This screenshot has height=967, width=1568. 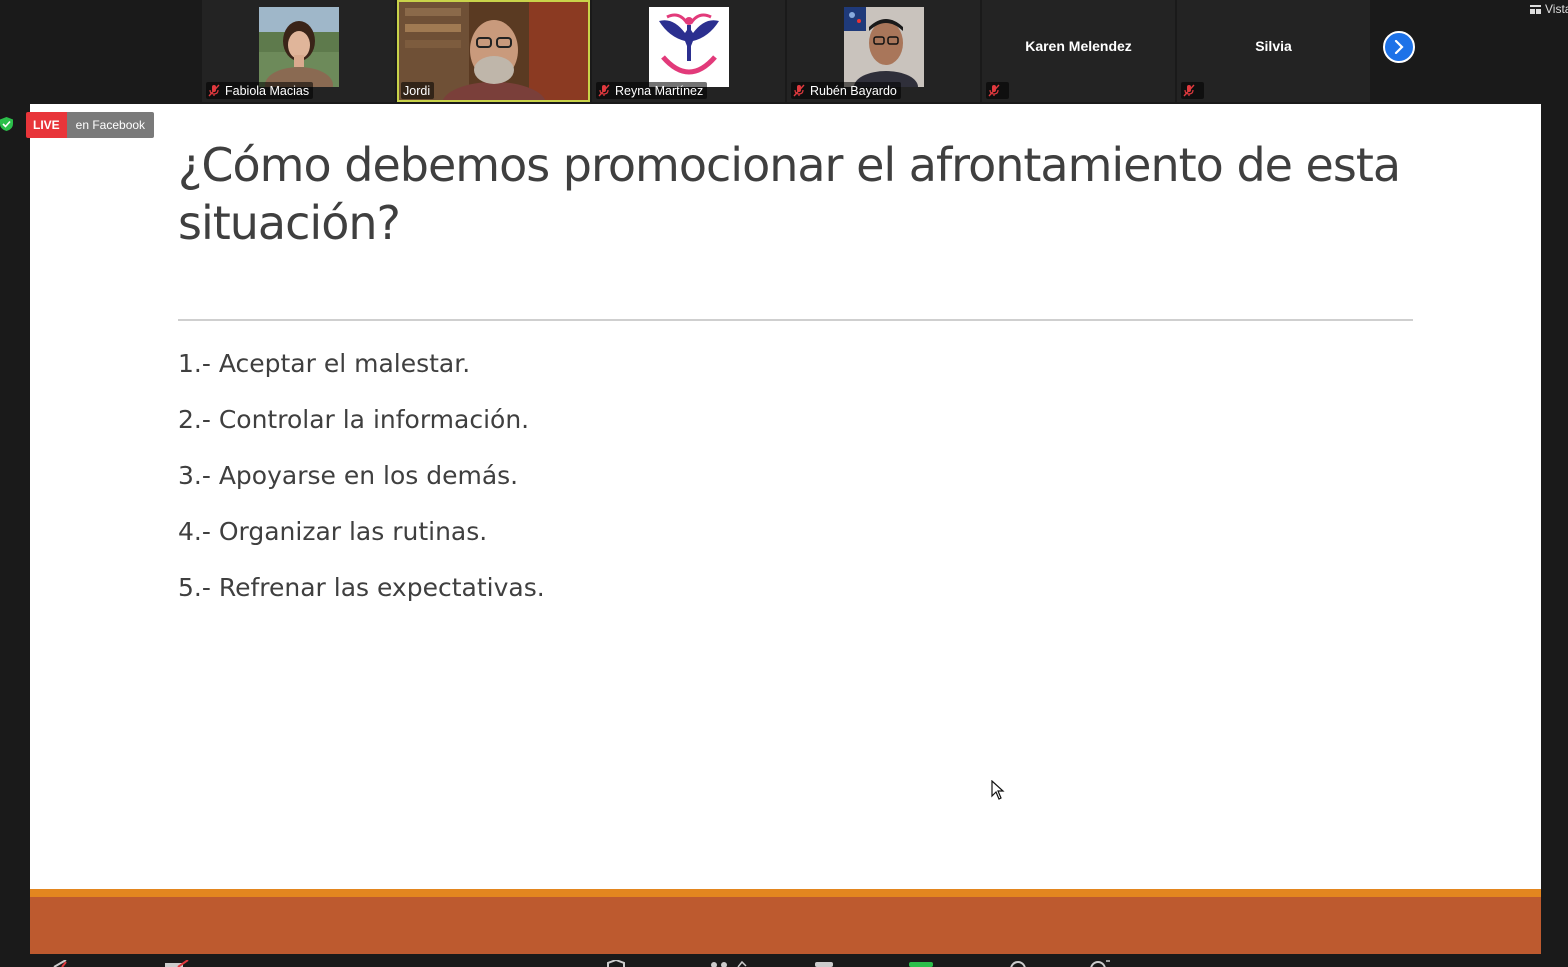 What do you see at coordinates (354, 419) in the screenshot?
I see `slide-list-item: 2.- Controlar la información.` at bounding box center [354, 419].